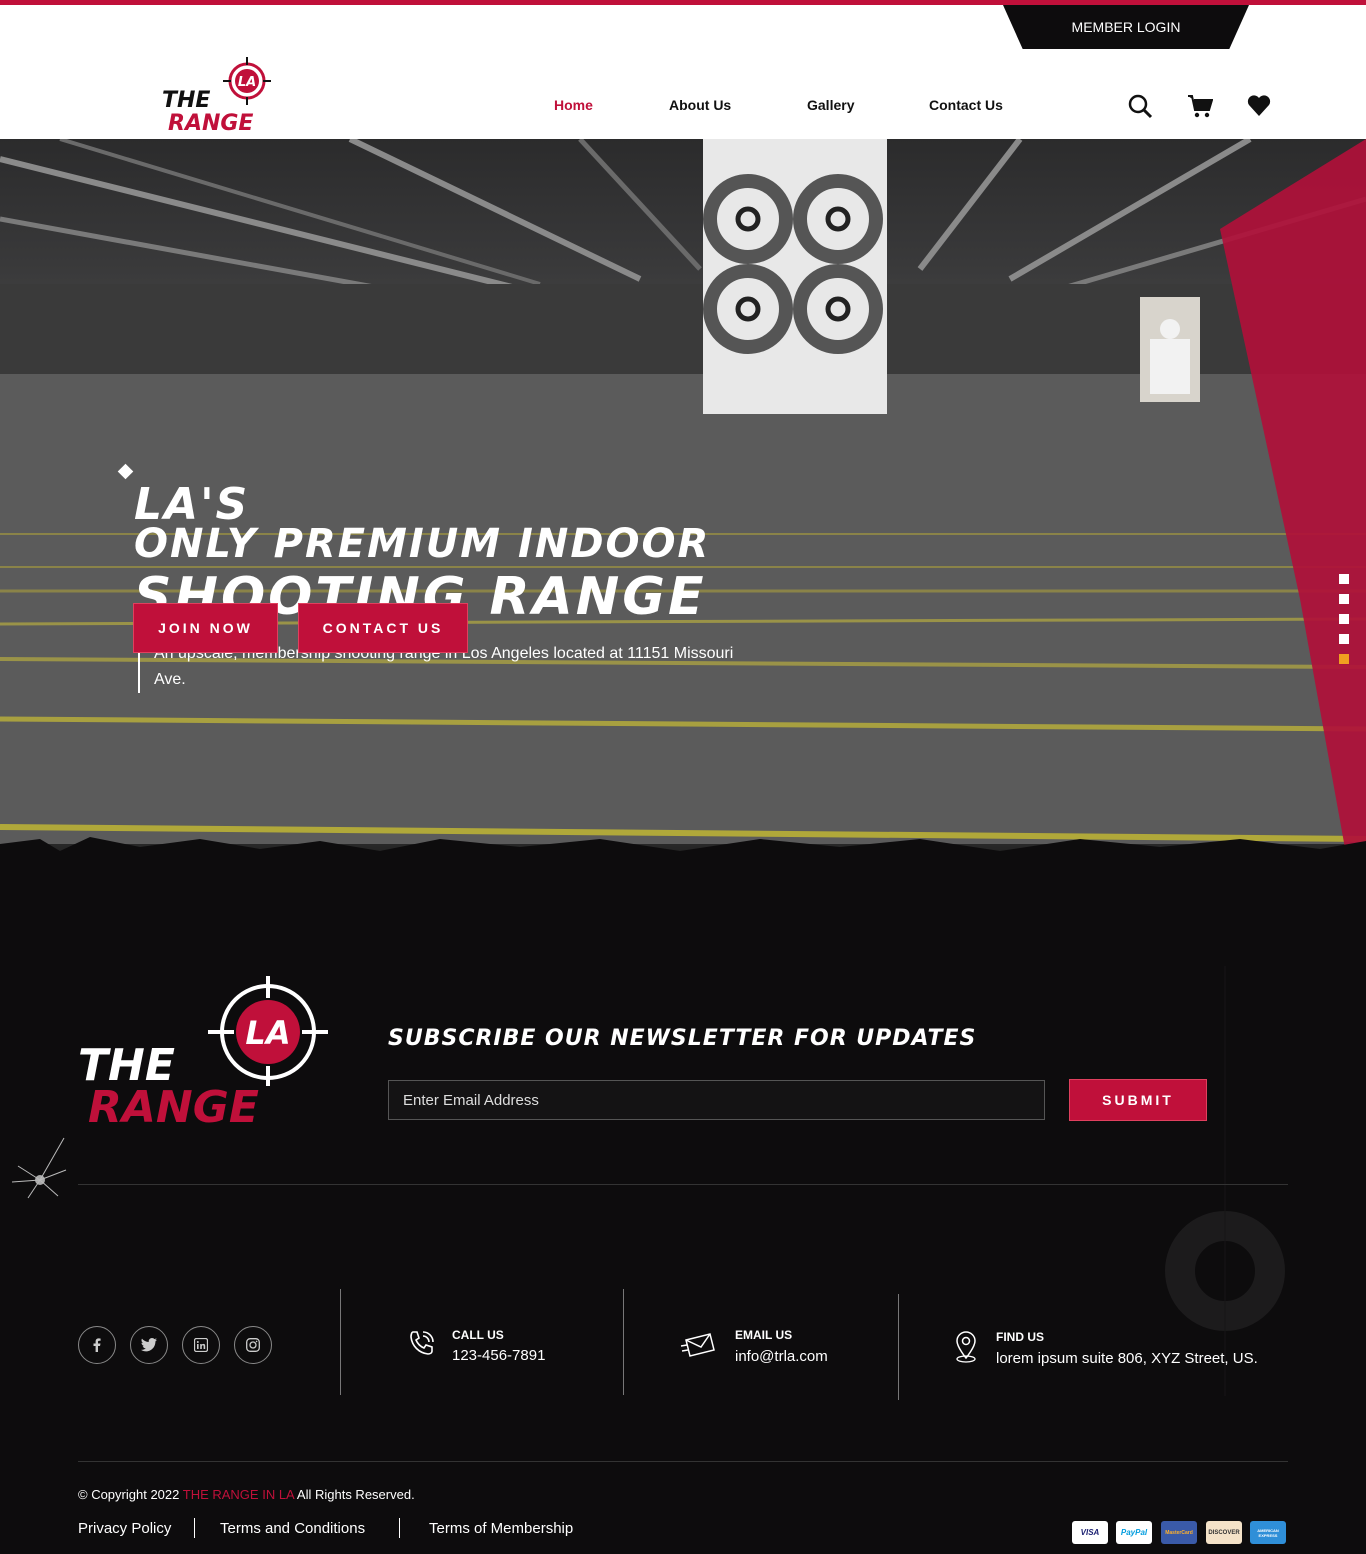 This screenshot has height=1554, width=1366. Describe the element at coordinates (1138, 1100) in the screenshot. I see `newsletter-submit-button: SUBMIT` at that location.